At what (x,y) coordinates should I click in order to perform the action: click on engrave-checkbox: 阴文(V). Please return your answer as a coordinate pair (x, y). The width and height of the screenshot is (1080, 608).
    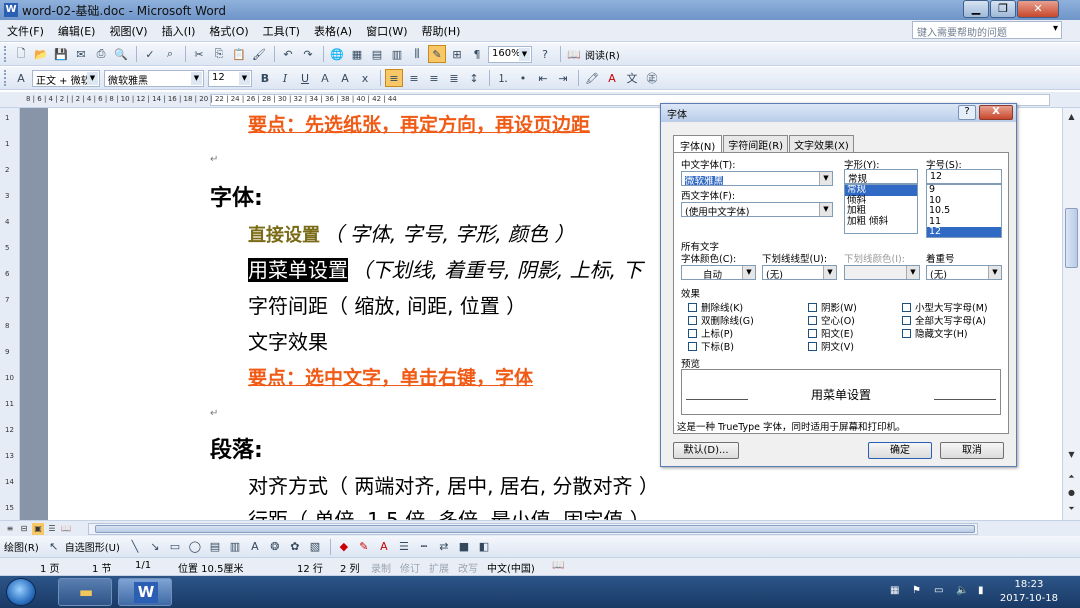
    Looking at the image, I should click on (831, 346).